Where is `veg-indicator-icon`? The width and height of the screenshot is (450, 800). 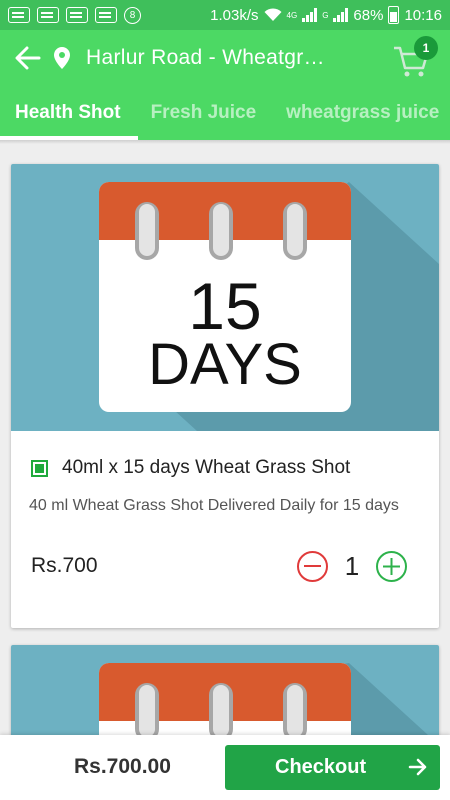 veg-indicator-icon is located at coordinates (39, 468).